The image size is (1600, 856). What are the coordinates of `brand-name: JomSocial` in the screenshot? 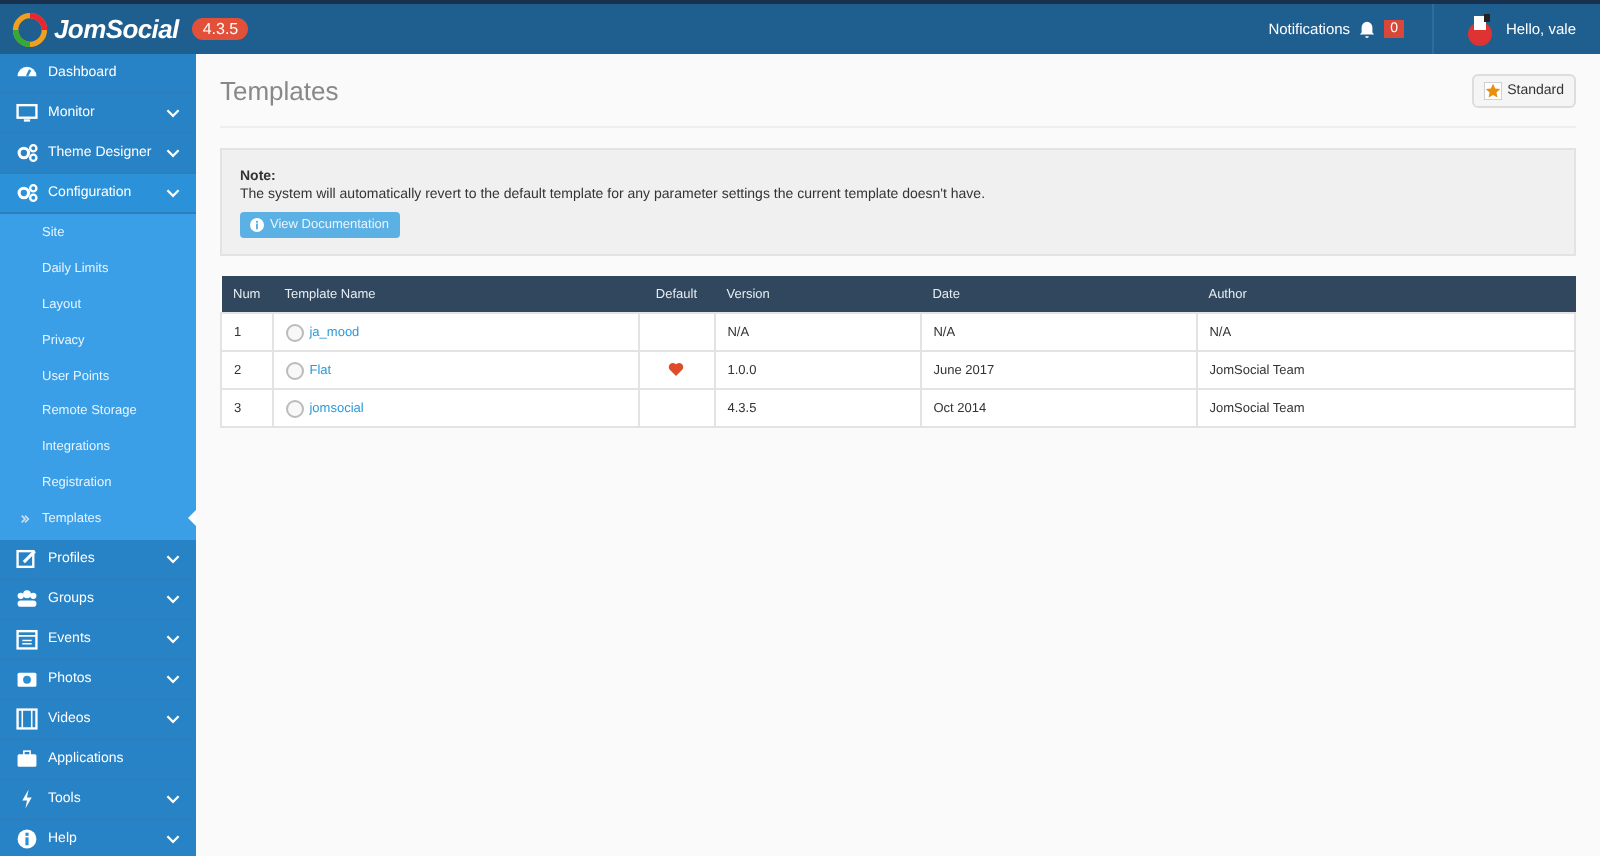 It's located at (116, 29).